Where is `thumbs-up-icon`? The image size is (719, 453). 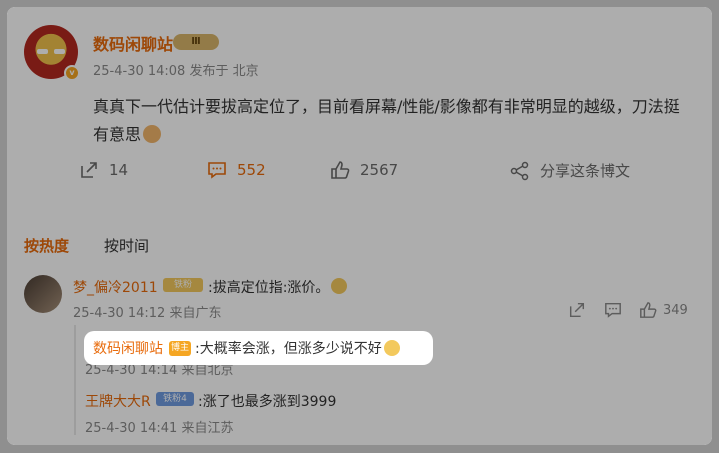 thumbs-up-icon is located at coordinates (340, 170).